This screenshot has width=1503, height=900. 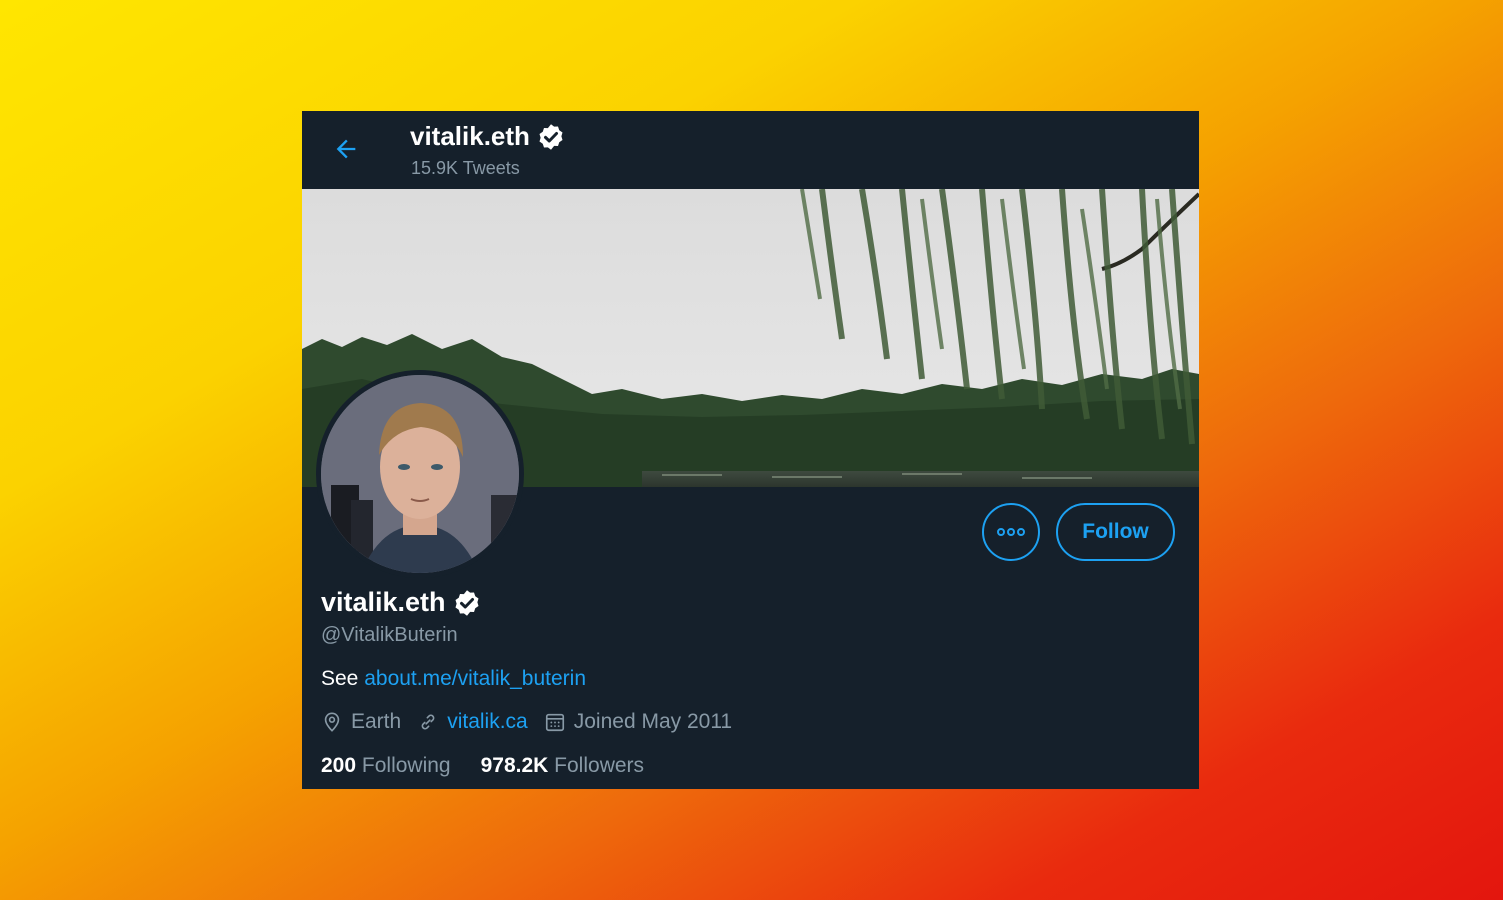 I want to click on location-item: Earth, so click(x=361, y=722).